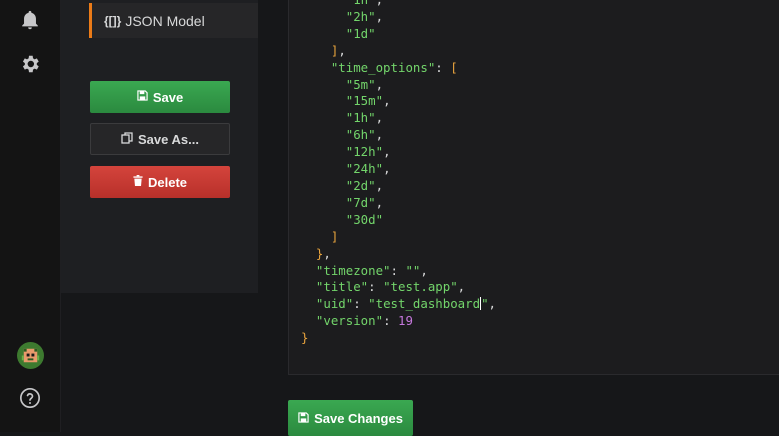 The width and height of the screenshot is (779, 436). I want to click on code-line: "2d",, so click(398, 186).